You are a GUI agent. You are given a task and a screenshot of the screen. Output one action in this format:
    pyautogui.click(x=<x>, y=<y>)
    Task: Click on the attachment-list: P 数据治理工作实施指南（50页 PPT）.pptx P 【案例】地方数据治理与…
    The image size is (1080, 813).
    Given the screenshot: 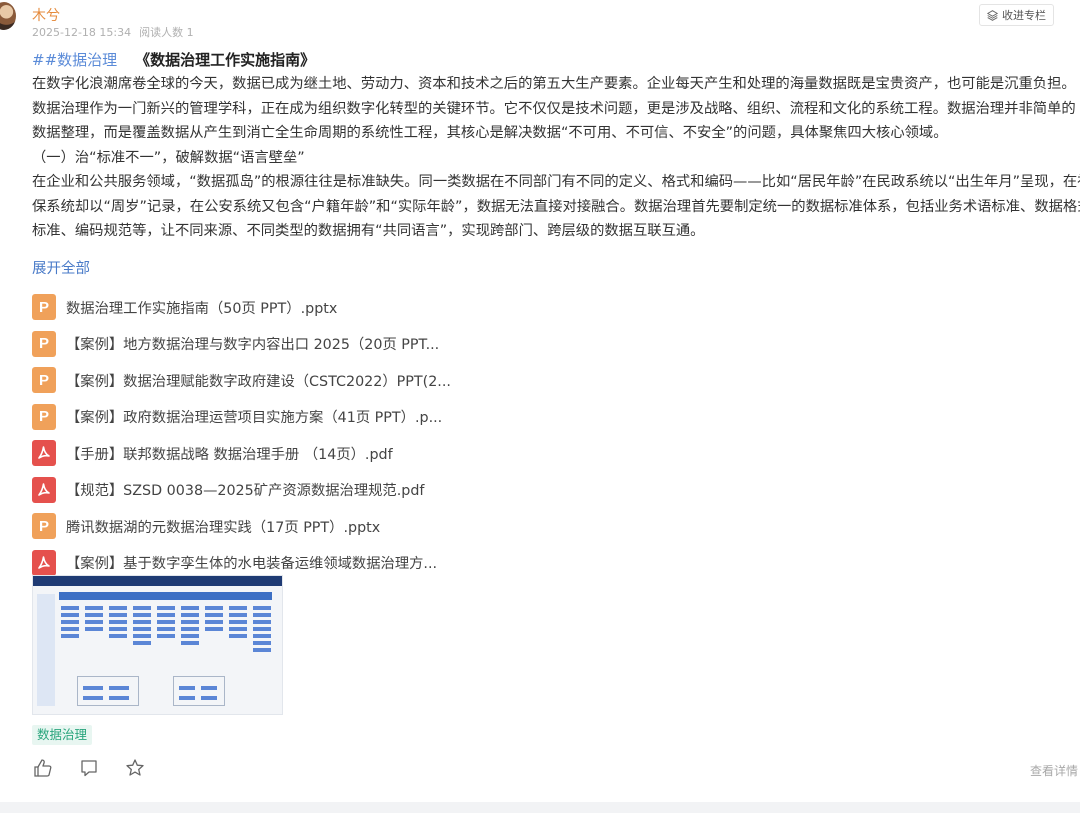 What is the action you would take?
    pyautogui.click(x=241, y=435)
    